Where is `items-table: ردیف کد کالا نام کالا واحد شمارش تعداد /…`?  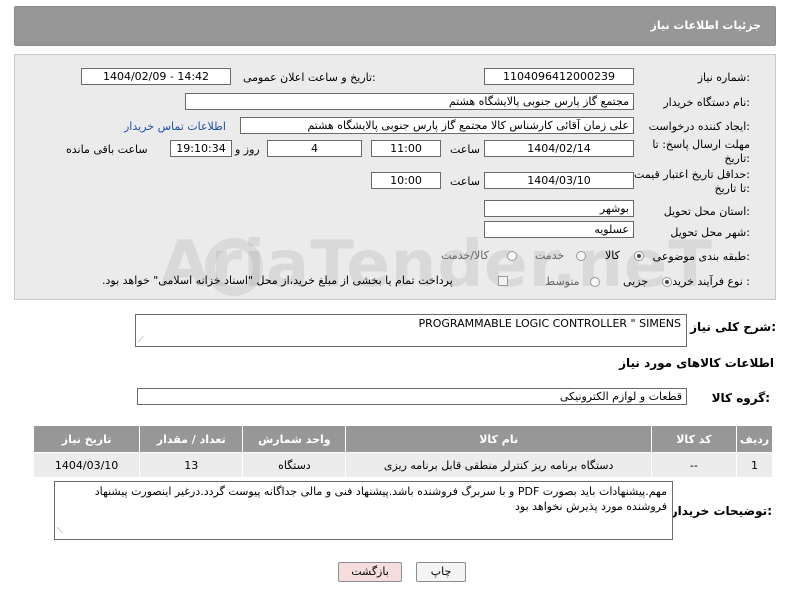
items-table: ردیف کد کالا نام کالا واحد شمارش تعداد /… is located at coordinates (403, 451).